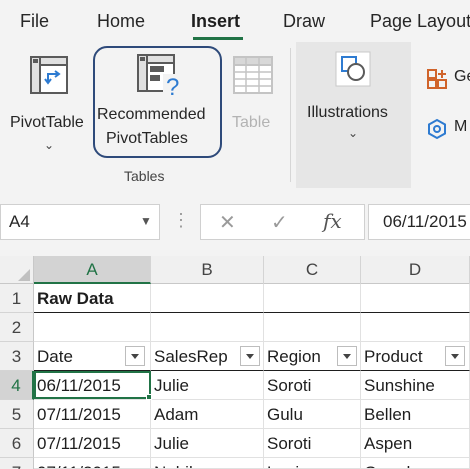 The height and width of the screenshot is (469, 470). I want to click on header-date: Date, so click(92, 356).